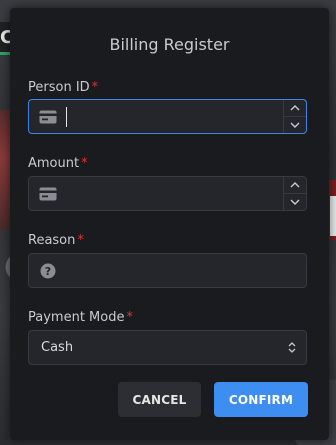 This screenshot has width=336, height=445. Describe the element at coordinates (261, 399) in the screenshot. I see `confirm-button: CONFIRM` at that location.